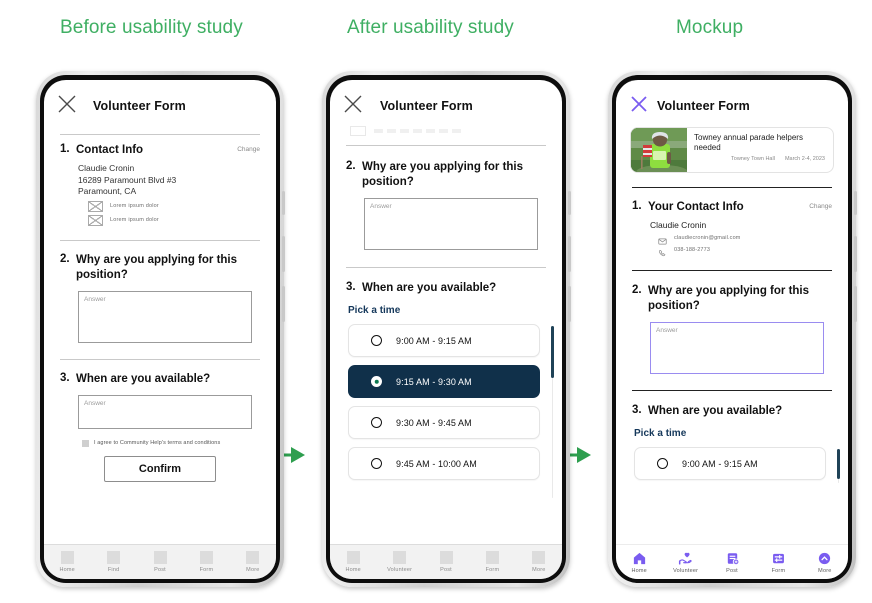  Describe the element at coordinates (444, 422) in the screenshot. I see `time-slot-option: 9:30 AM - 9:45 AM` at that location.